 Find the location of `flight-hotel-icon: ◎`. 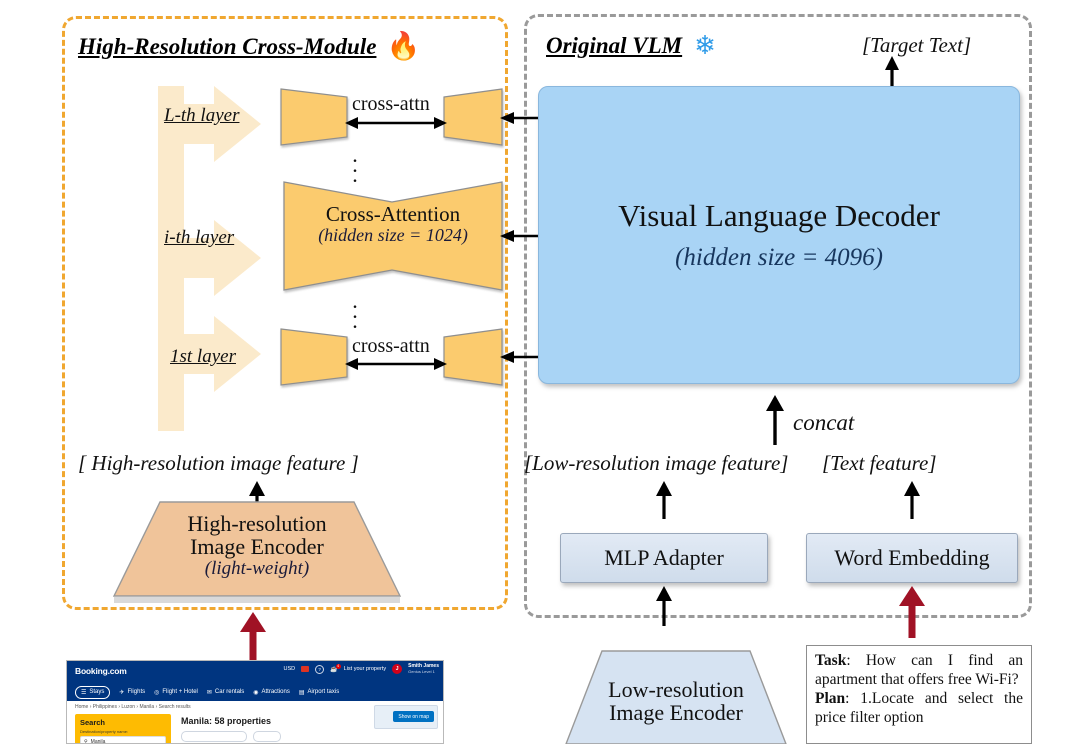

flight-hotel-icon: ◎ is located at coordinates (157, 692).